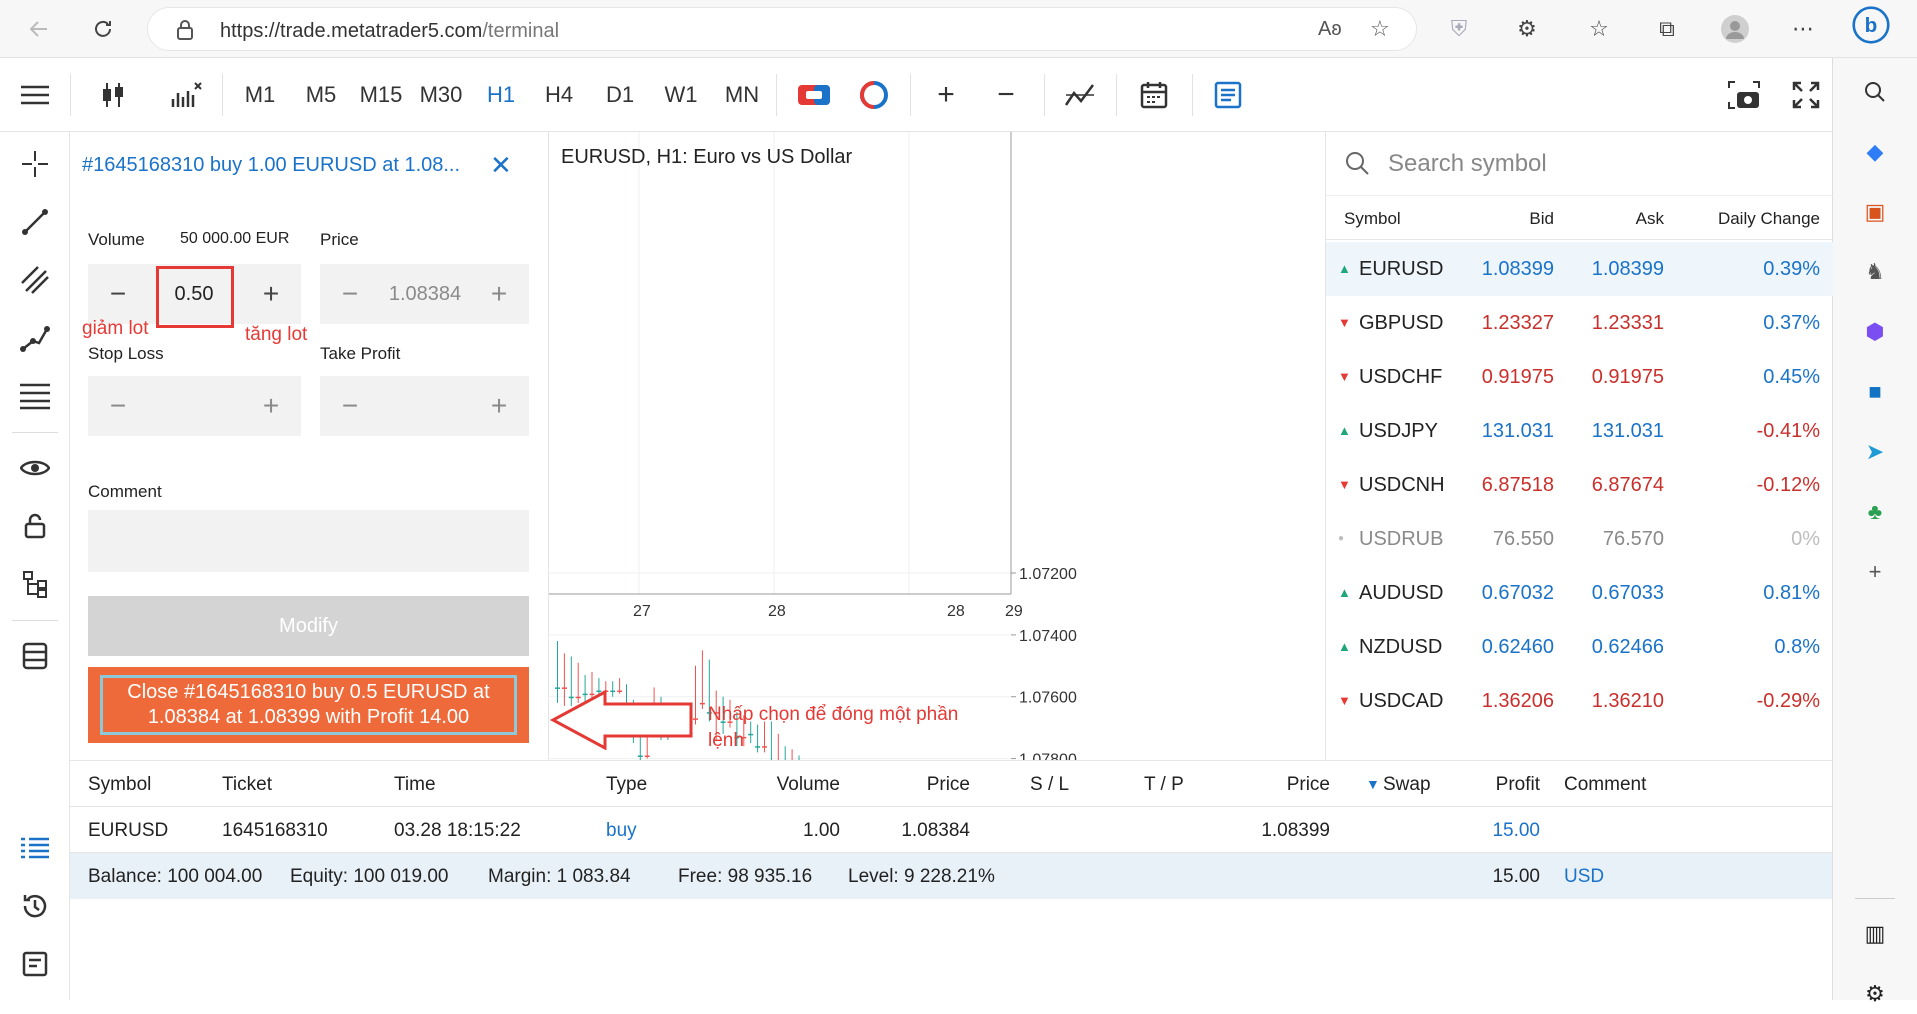 This screenshot has width=1917, height=1014. What do you see at coordinates (501, 165) in the screenshot?
I see `close-panel-icon: ✕` at bounding box center [501, 165].